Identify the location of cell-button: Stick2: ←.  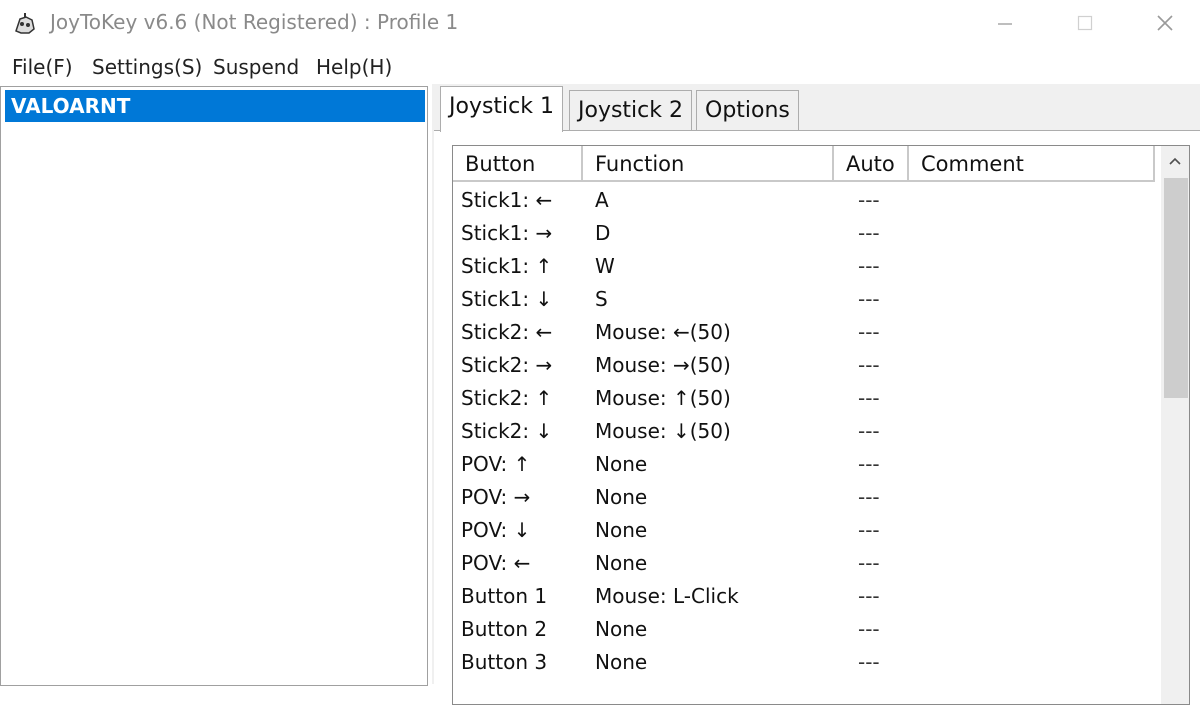
(507, 332).